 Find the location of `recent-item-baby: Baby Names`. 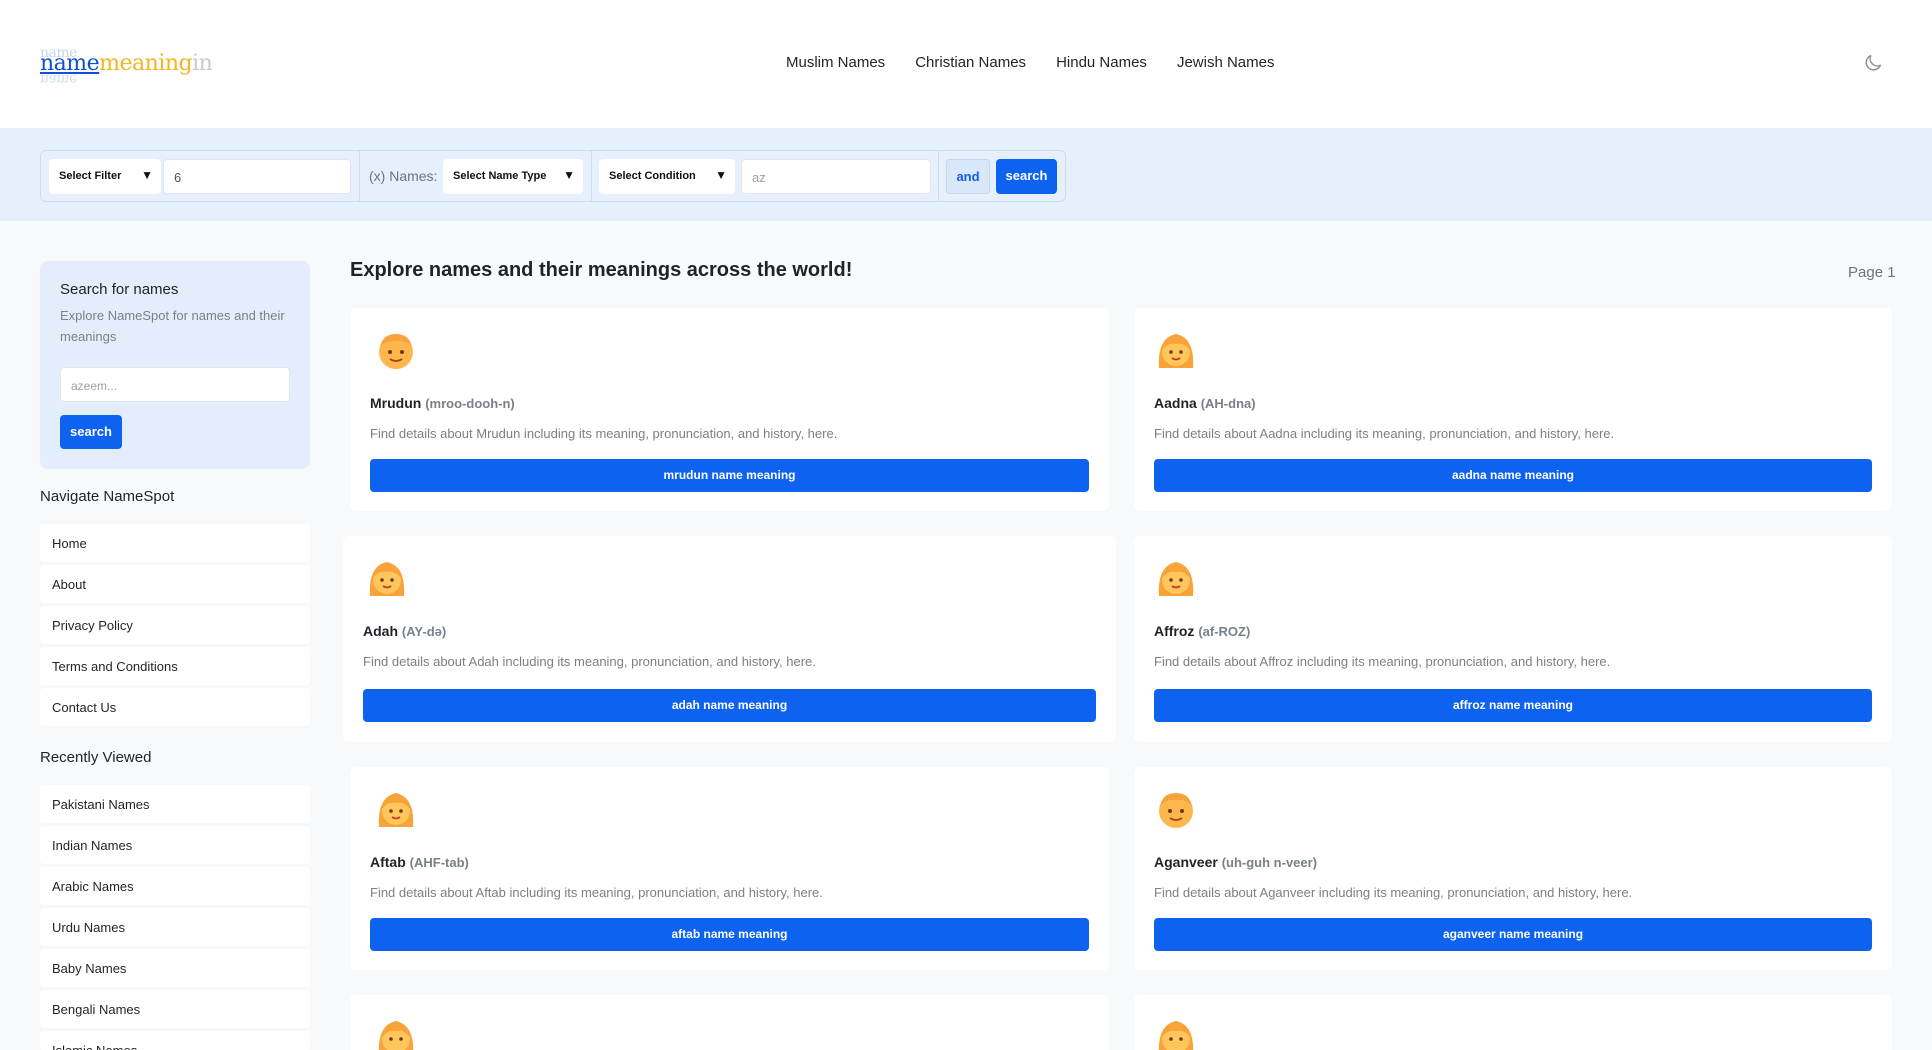

recent-item-baby: Baby Names is located at coordinates (175, 968).